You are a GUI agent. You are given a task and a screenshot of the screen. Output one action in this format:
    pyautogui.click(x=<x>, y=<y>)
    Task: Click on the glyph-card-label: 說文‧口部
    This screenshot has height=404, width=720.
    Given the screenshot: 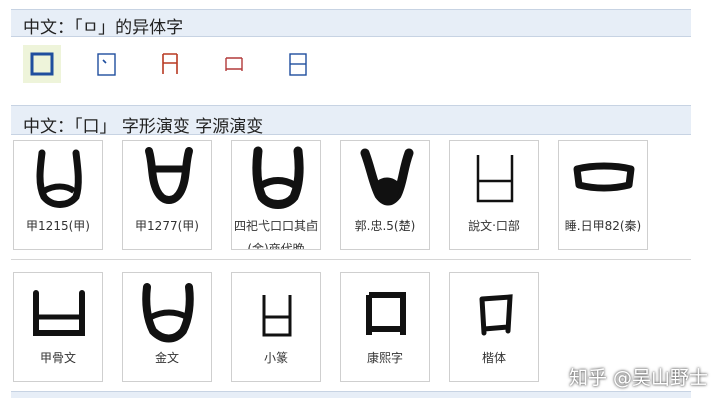 What is the action you would take?
    pyautogui.click(x=494, y=226)
    